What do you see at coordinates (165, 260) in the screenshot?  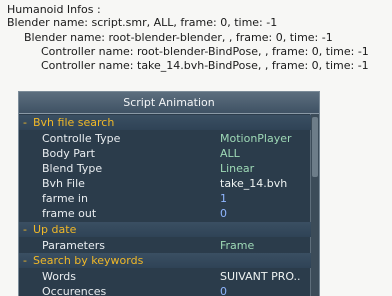 I see `section-search-by-keywords: - Search by keywords` at bounding box center [165, 260].